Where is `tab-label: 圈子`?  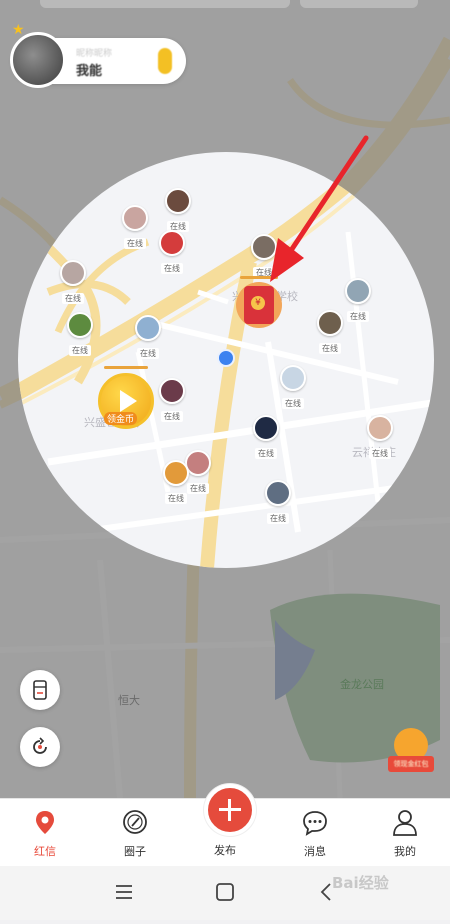 tab-label: 圈子 is located at coordinates (135, 851).